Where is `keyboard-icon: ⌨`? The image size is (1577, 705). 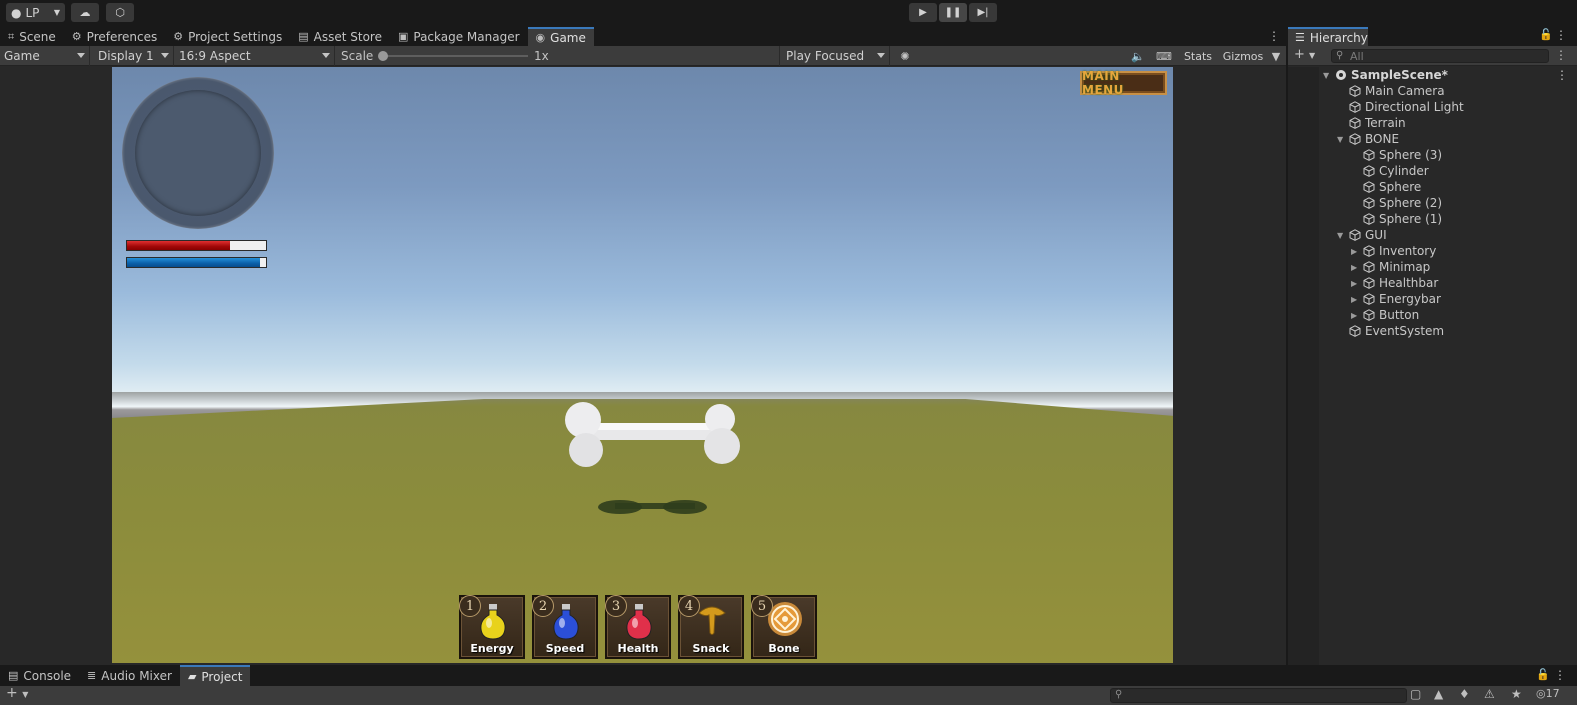 keyboard-icon: ⌨ is located at coordinates (1164, 56).